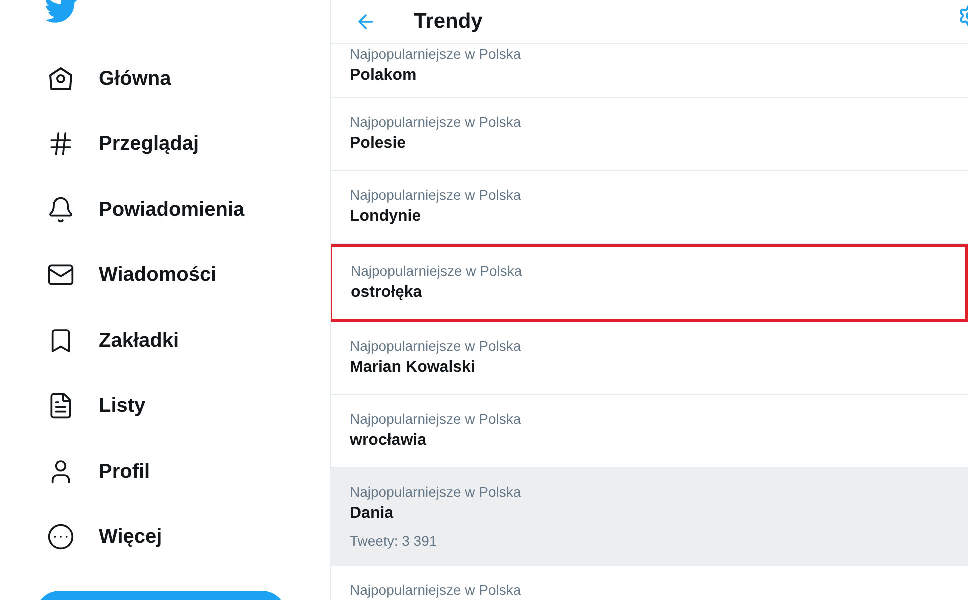  I want to click on nav-link: Więcej, so click(105, 537).